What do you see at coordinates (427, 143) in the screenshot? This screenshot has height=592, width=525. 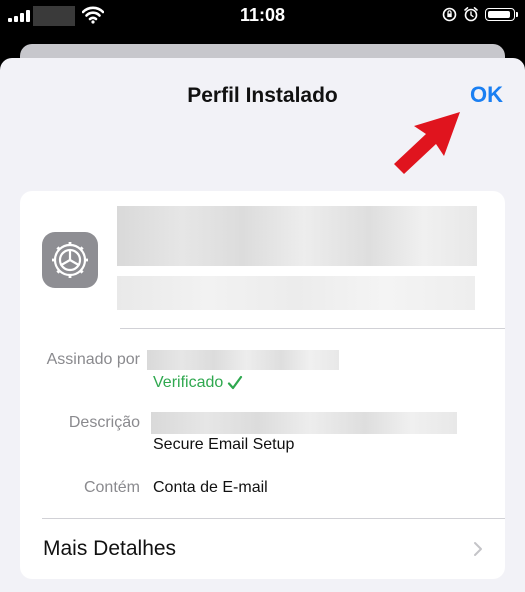 I see `red-arrow-annotation-icon` at bounding box center [427, 143].